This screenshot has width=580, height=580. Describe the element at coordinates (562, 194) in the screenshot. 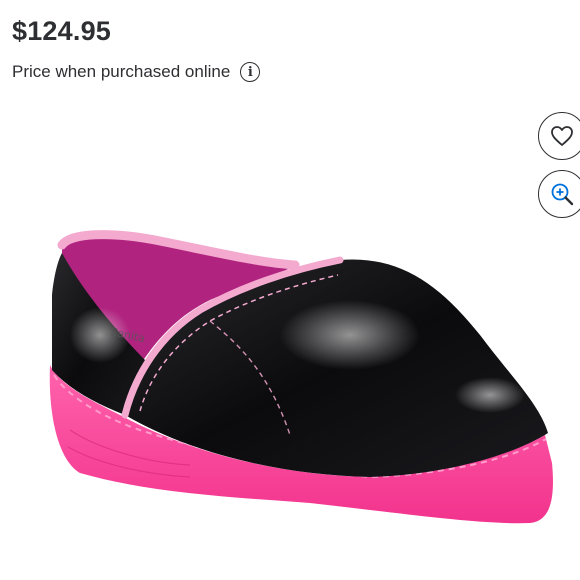

I see `zoom-in-icon` at that location.